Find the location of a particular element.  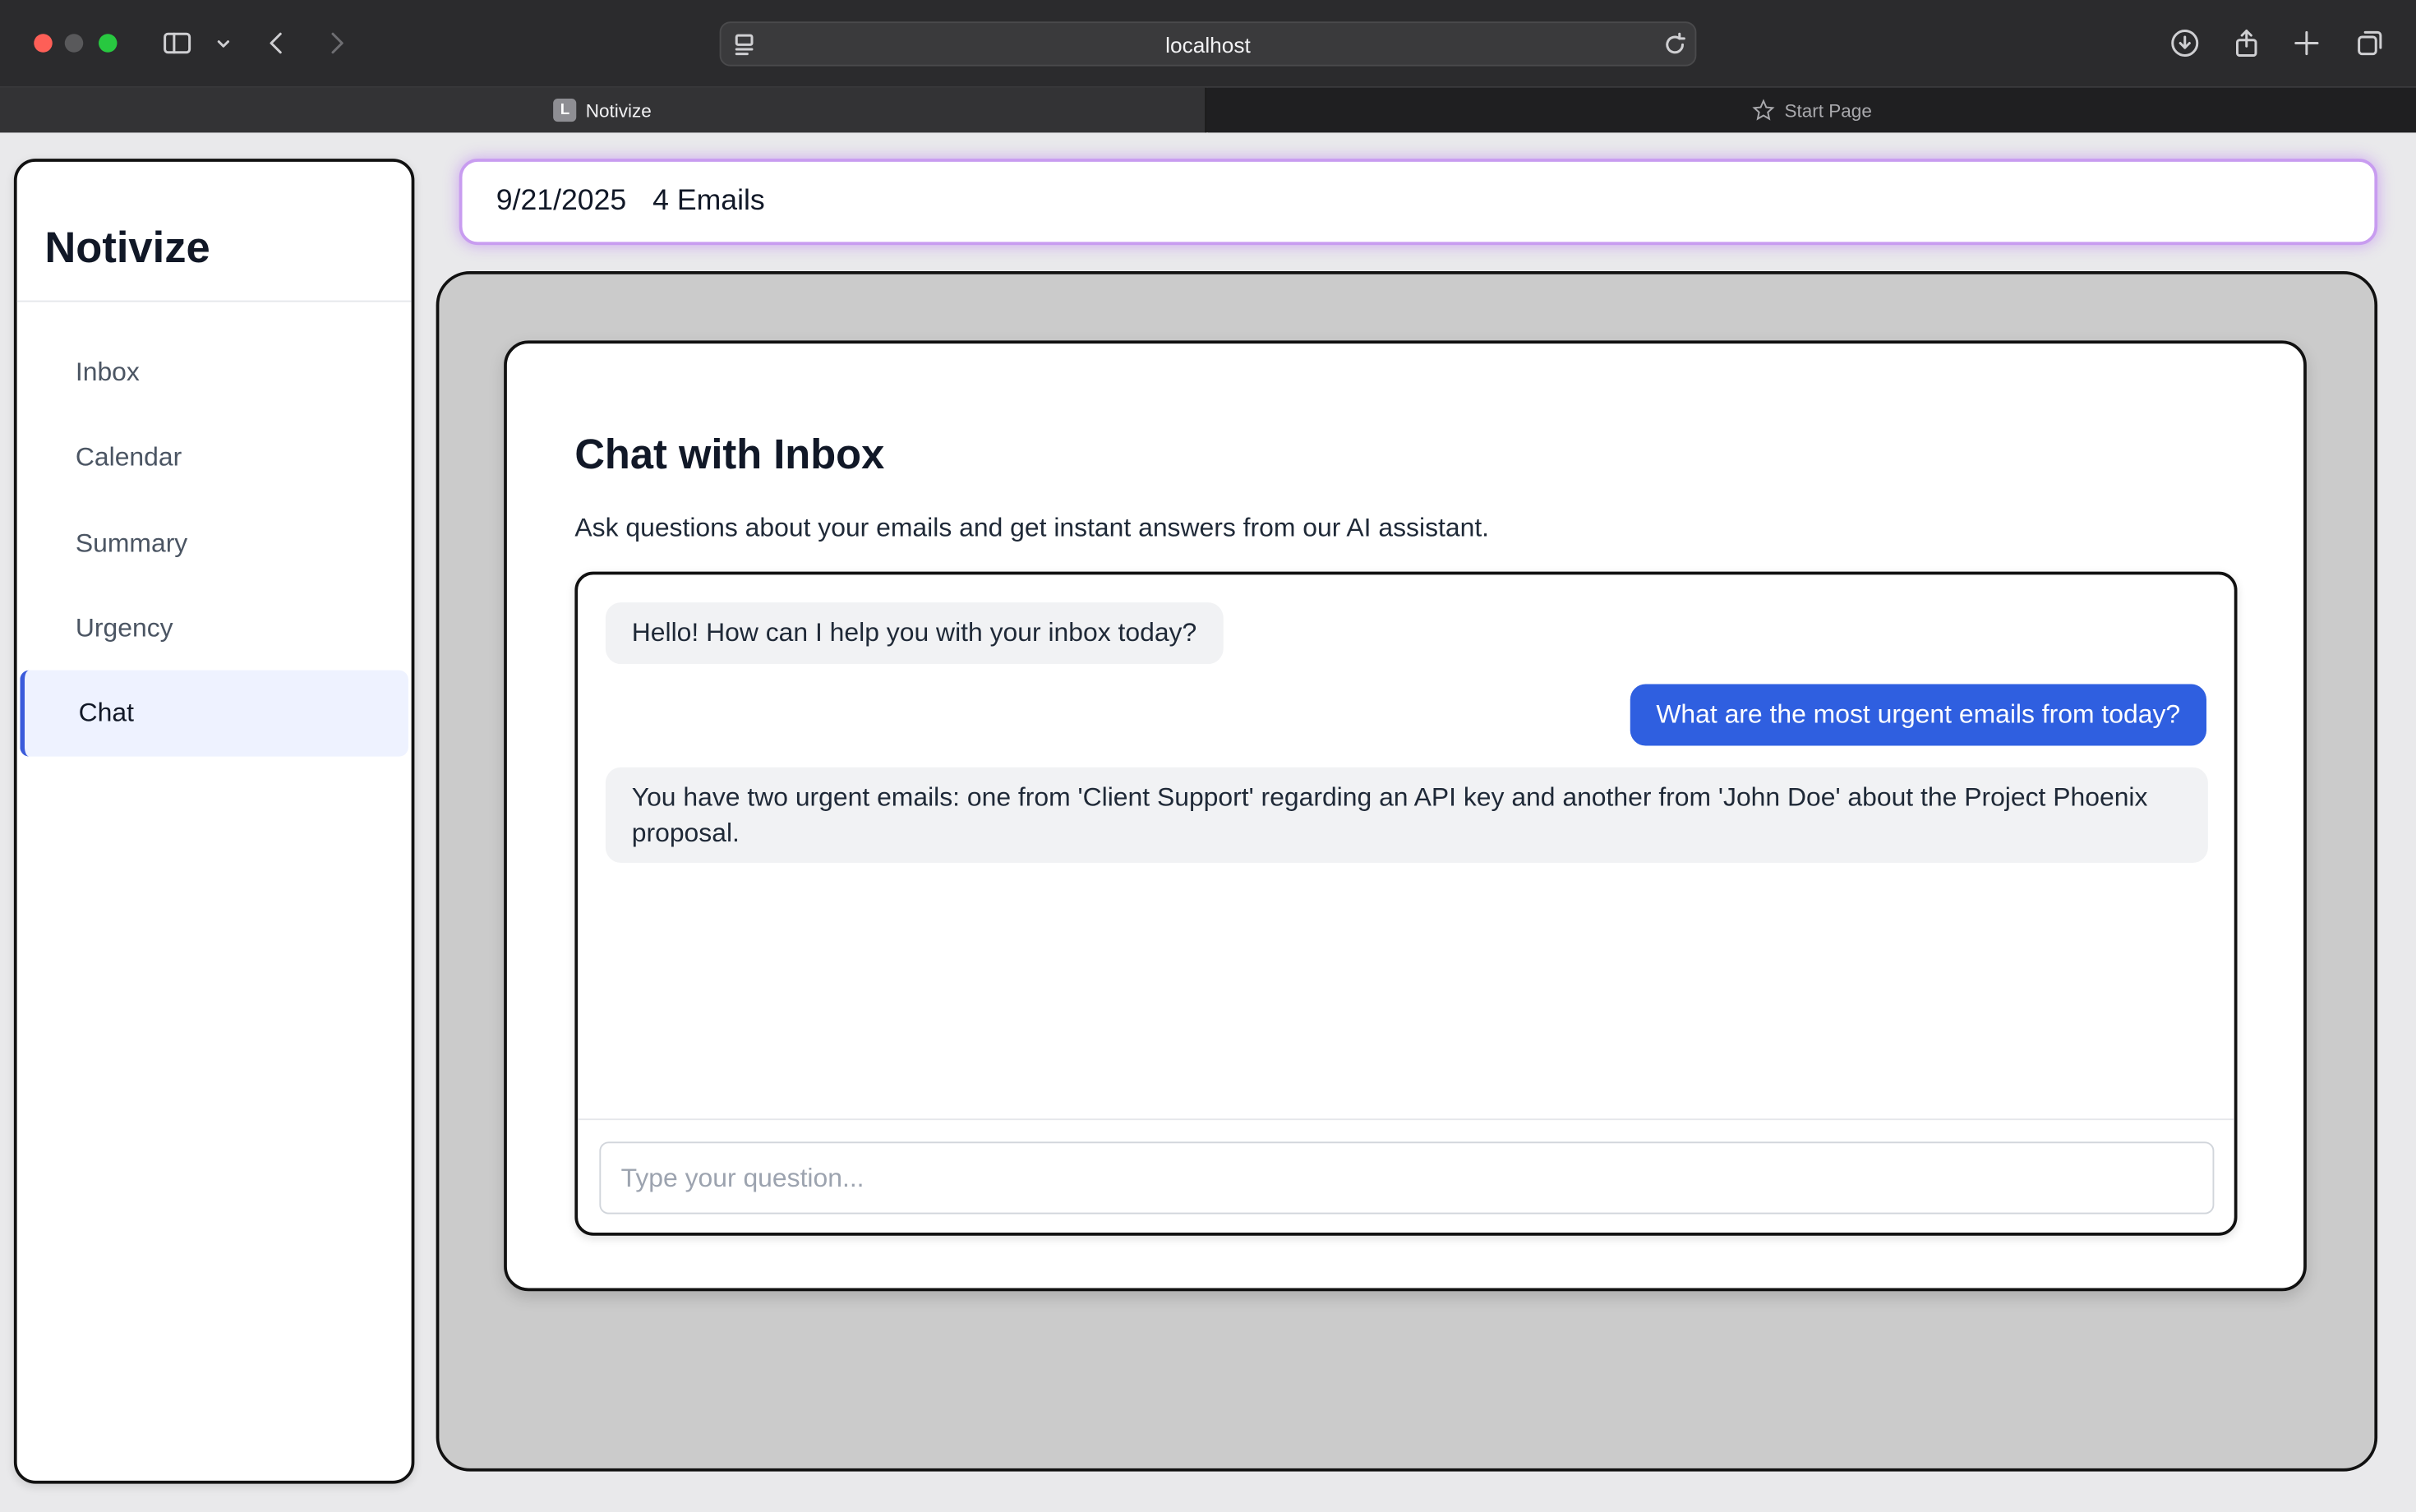

app-brand: Notivize is located at coordinates (127, 247).